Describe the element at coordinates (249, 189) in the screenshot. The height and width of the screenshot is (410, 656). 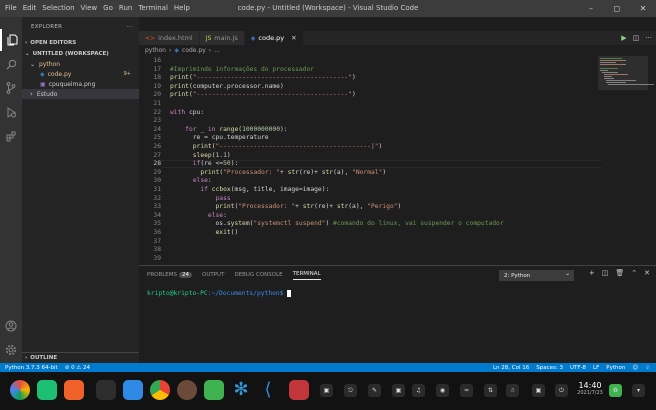
I see `code-line: if ccbox(msg, title, image=image):` at that location.